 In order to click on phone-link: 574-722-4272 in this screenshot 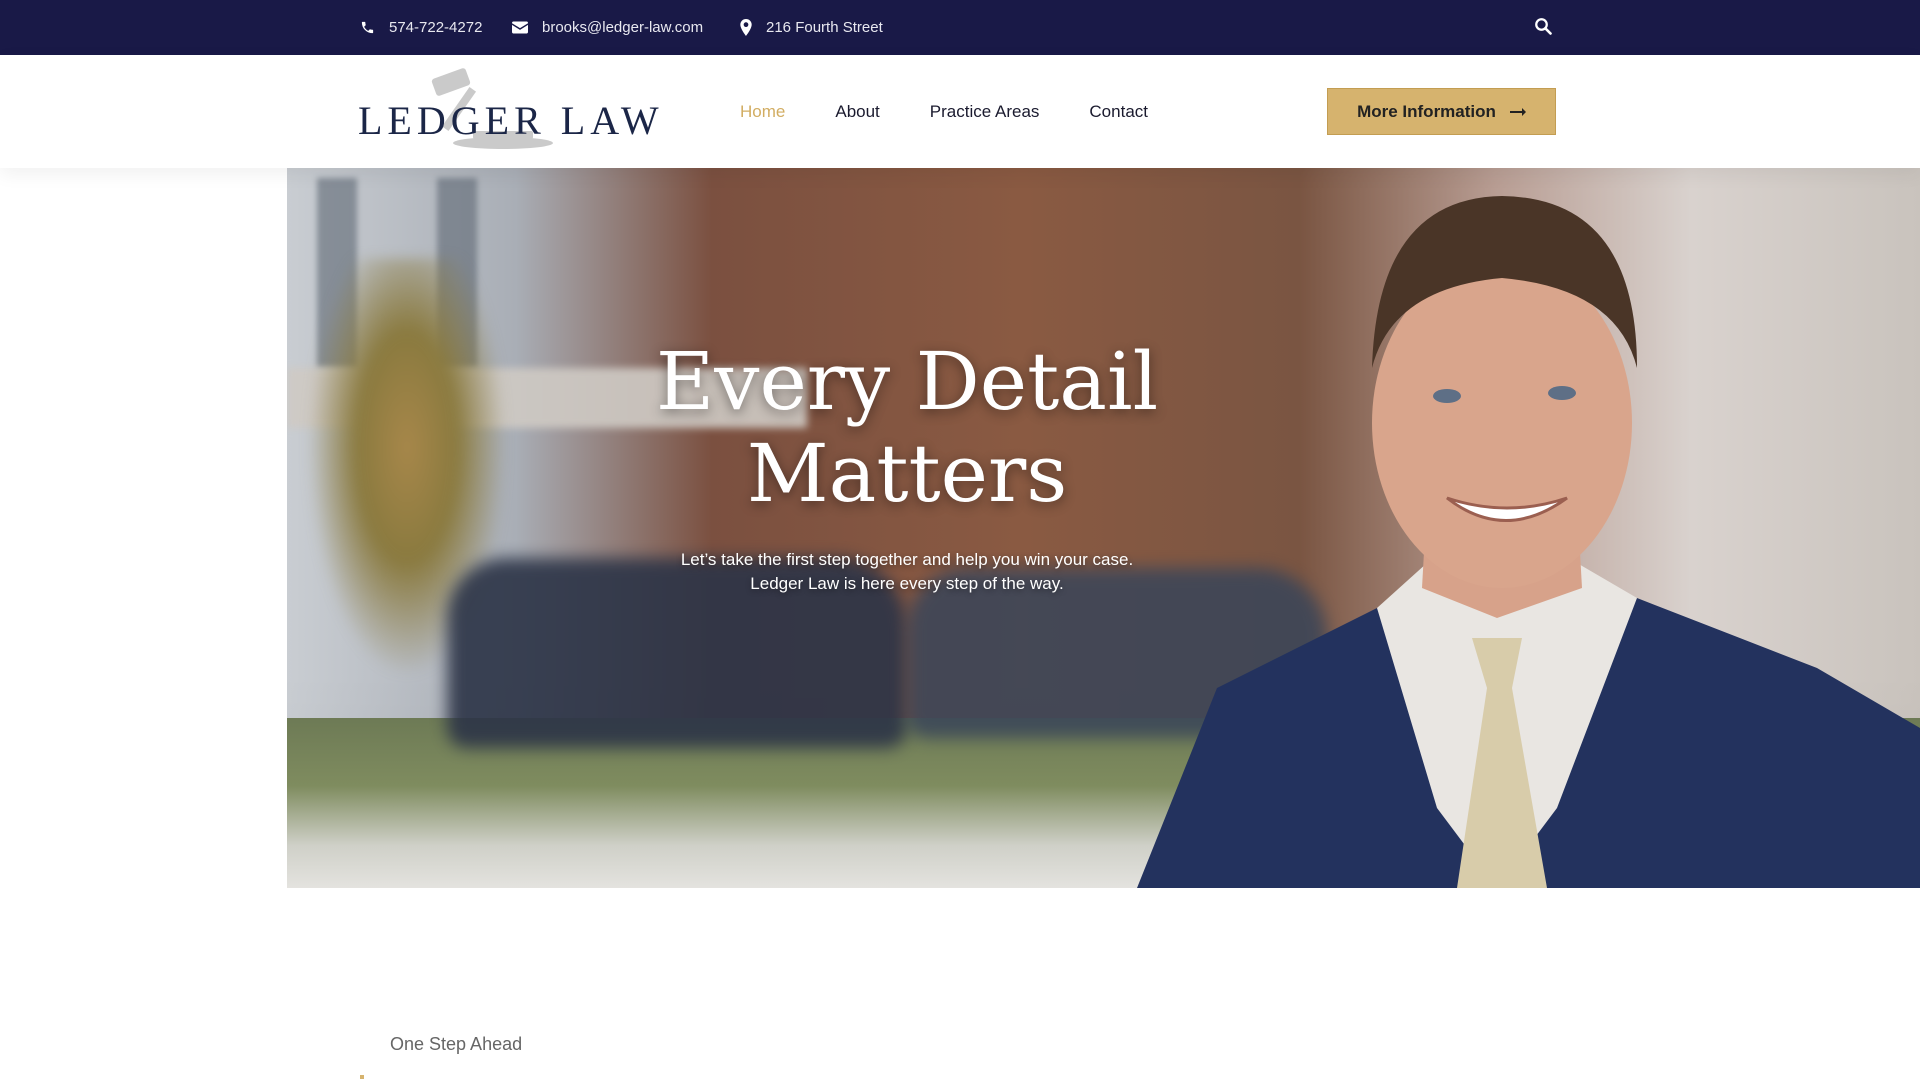, I will do `click(421, 27)`.